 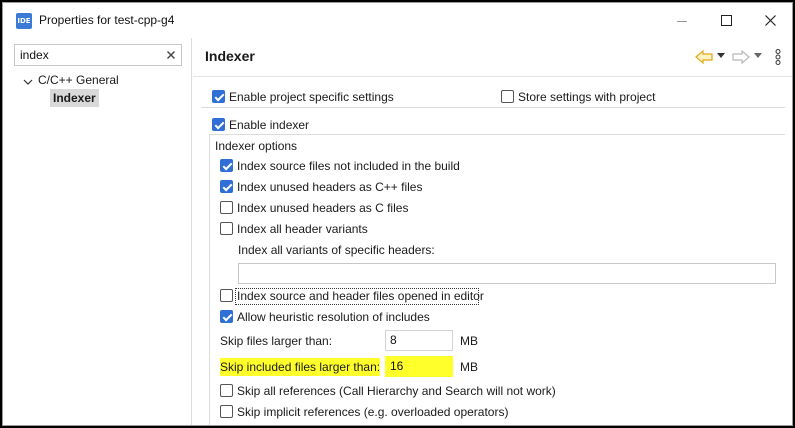 I want to click on minimize-button, so click(x=682, y=20).